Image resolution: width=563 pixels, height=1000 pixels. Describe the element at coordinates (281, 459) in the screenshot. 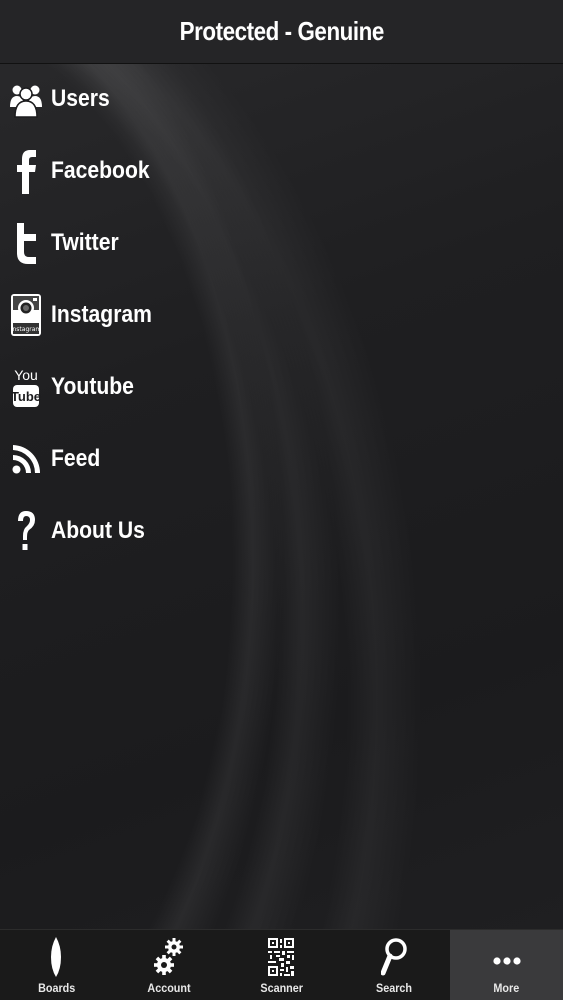

I see `menu-item-feed: Feed` at that location.